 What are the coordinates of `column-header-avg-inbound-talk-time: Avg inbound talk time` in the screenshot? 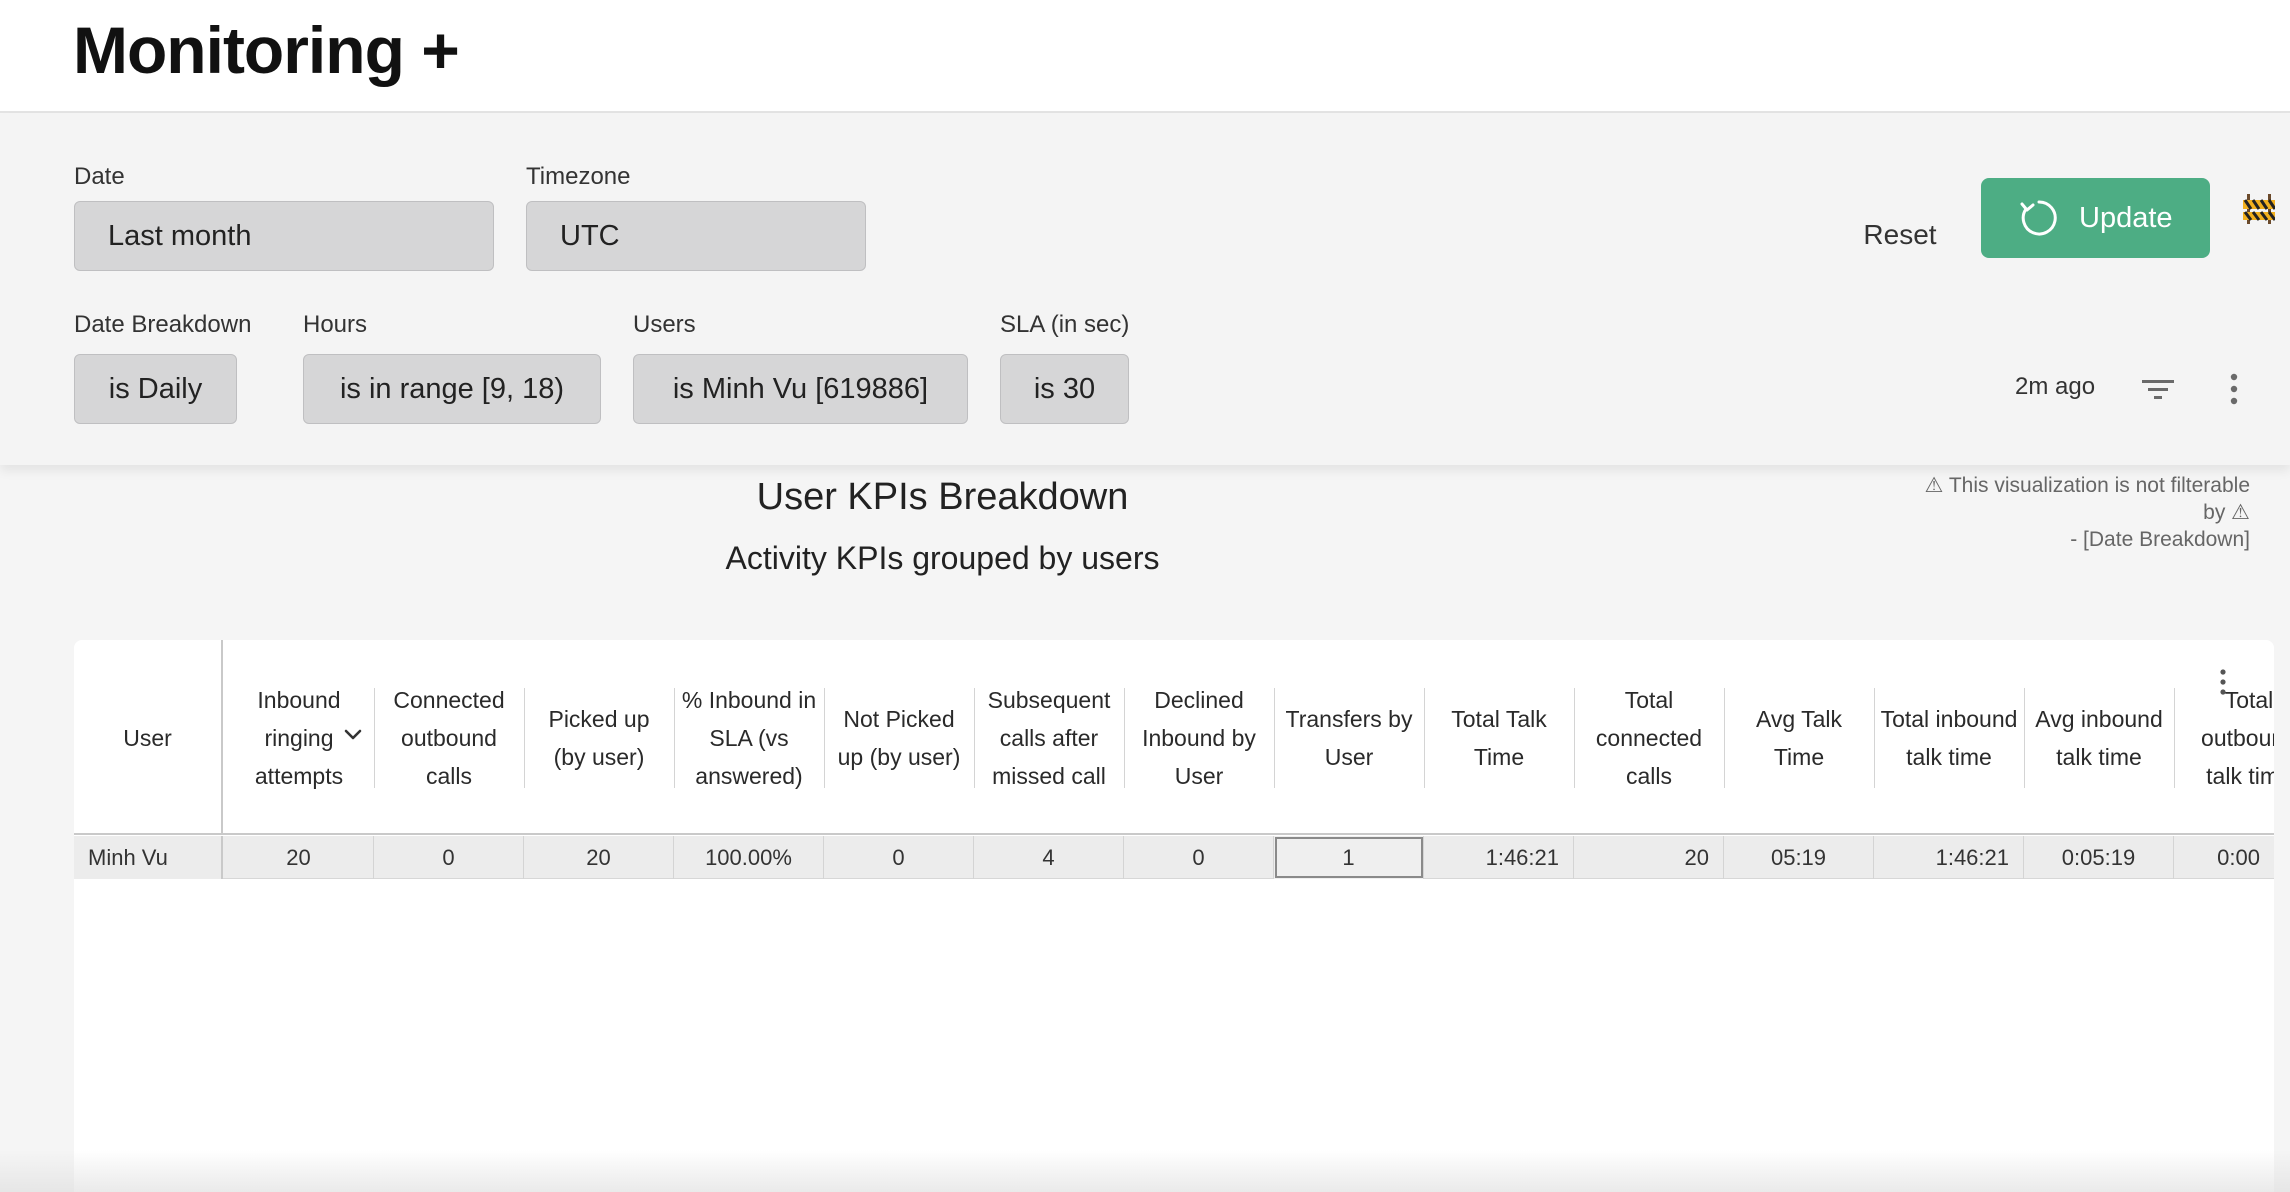 It's located at (2099, 737).